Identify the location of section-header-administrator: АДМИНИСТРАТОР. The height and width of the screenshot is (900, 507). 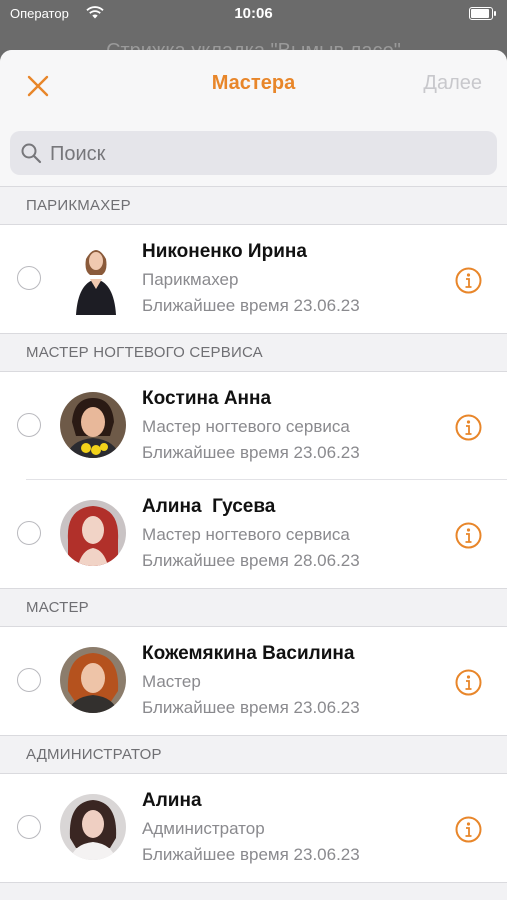
(253, 754).